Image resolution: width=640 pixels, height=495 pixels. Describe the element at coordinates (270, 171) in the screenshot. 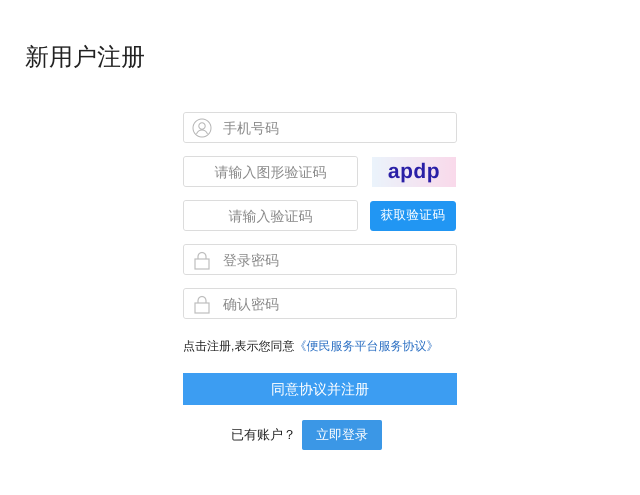

I see `input-field: 请输入图形验证码` at that location.